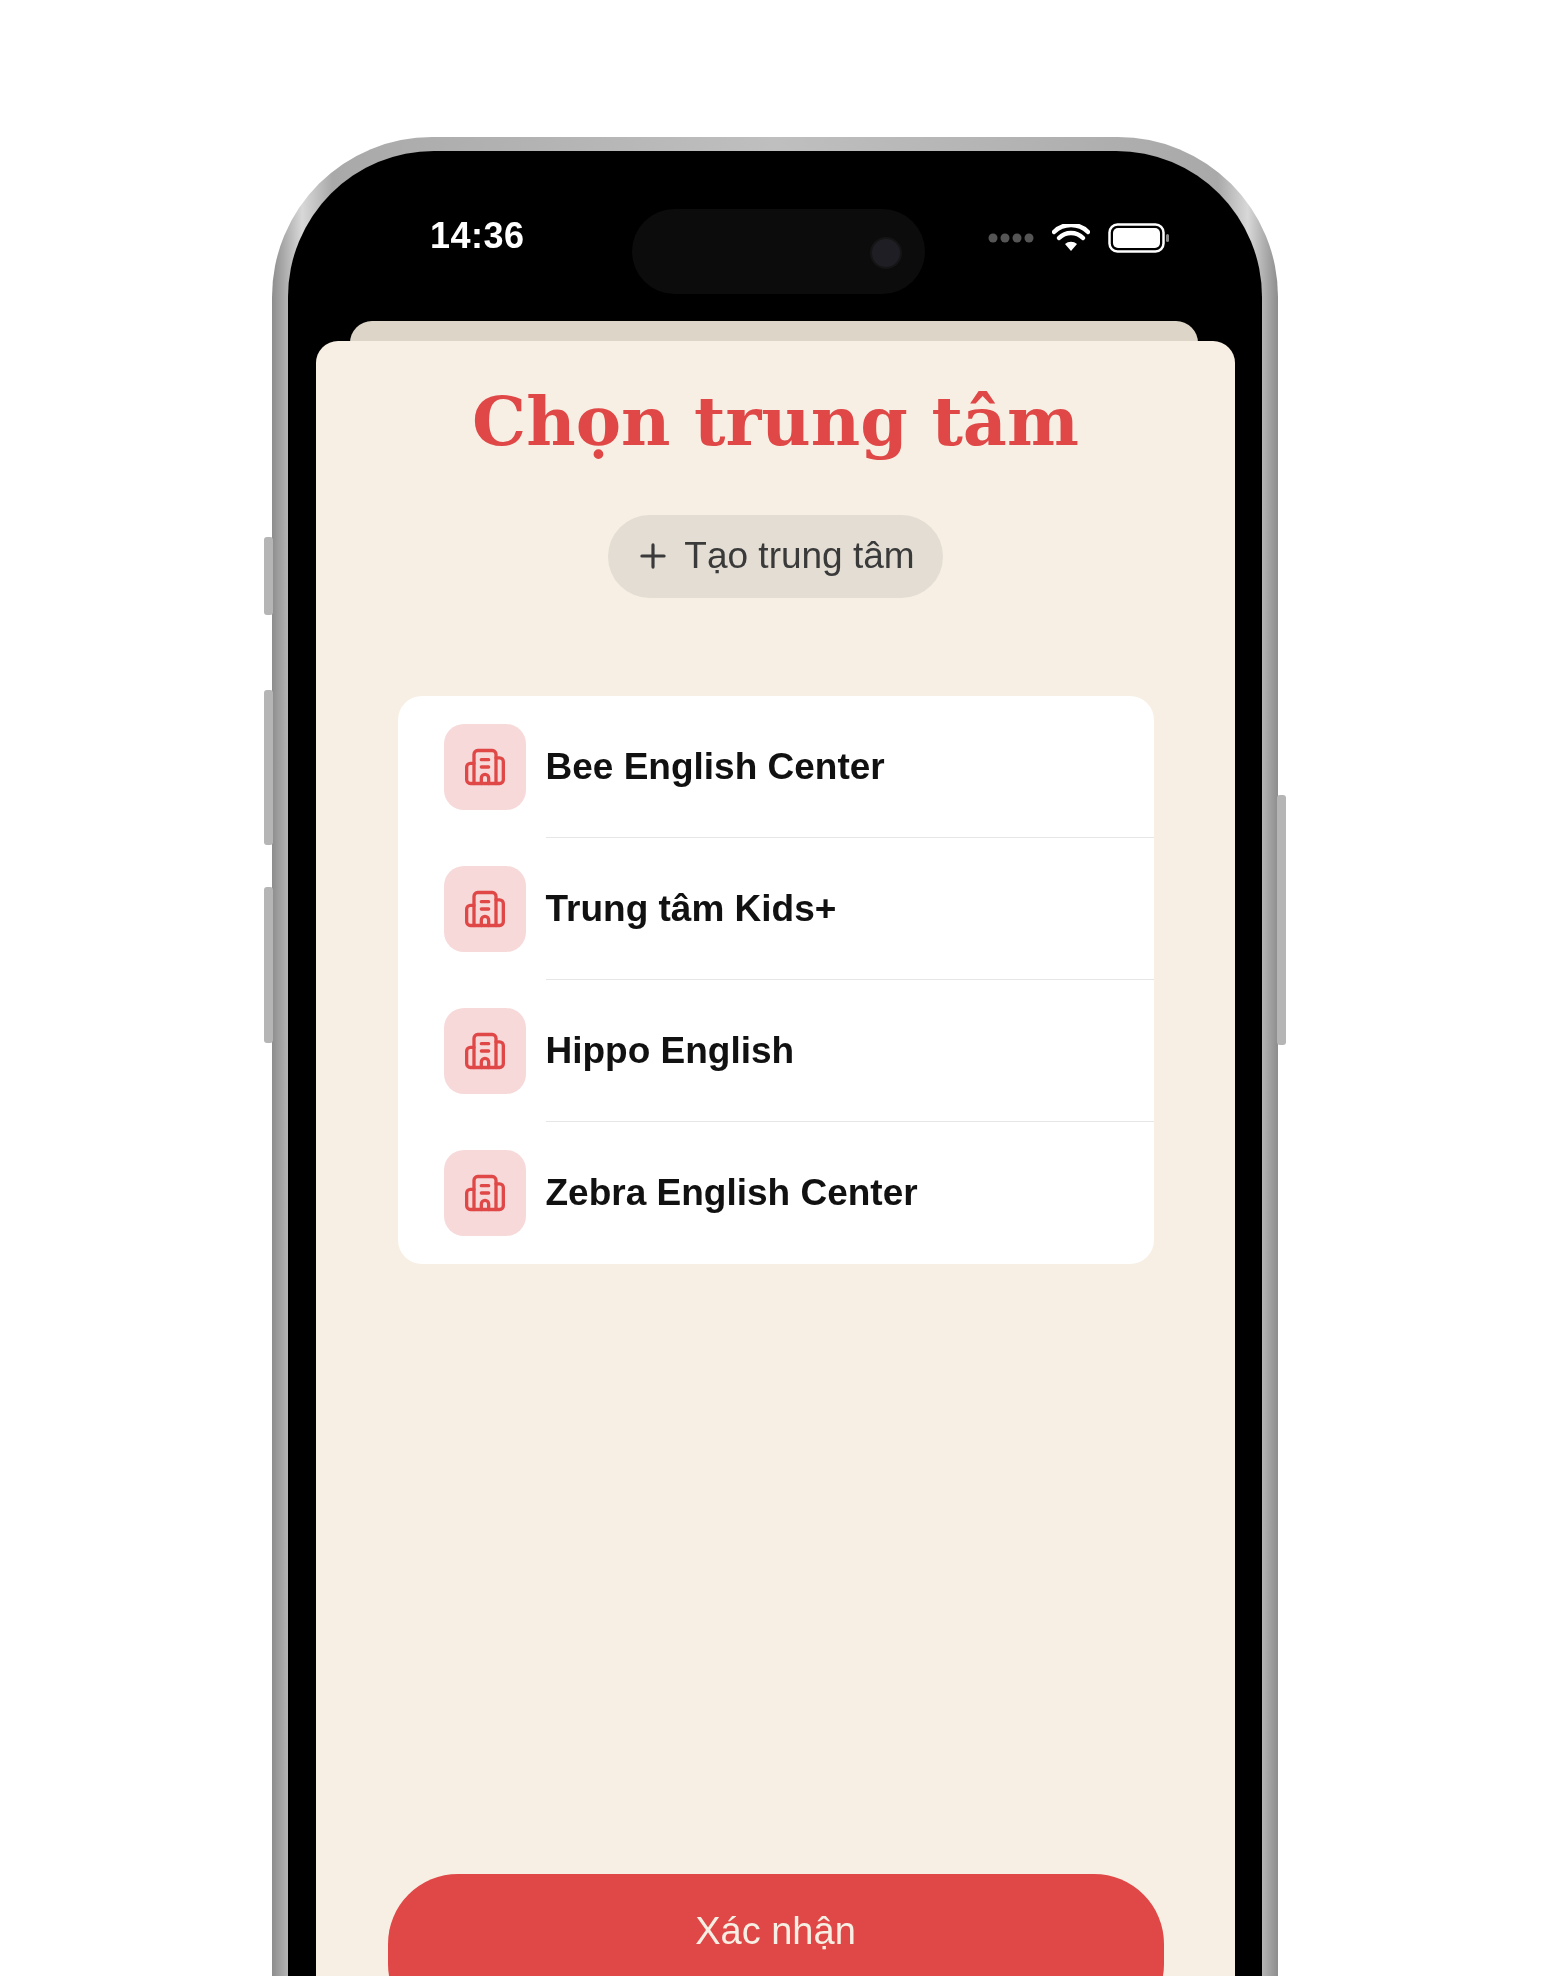 Image resolution: width=1552 pixels, height=1976 pixels. I want to click on center-name: Hippo English, so click(670, 1050).